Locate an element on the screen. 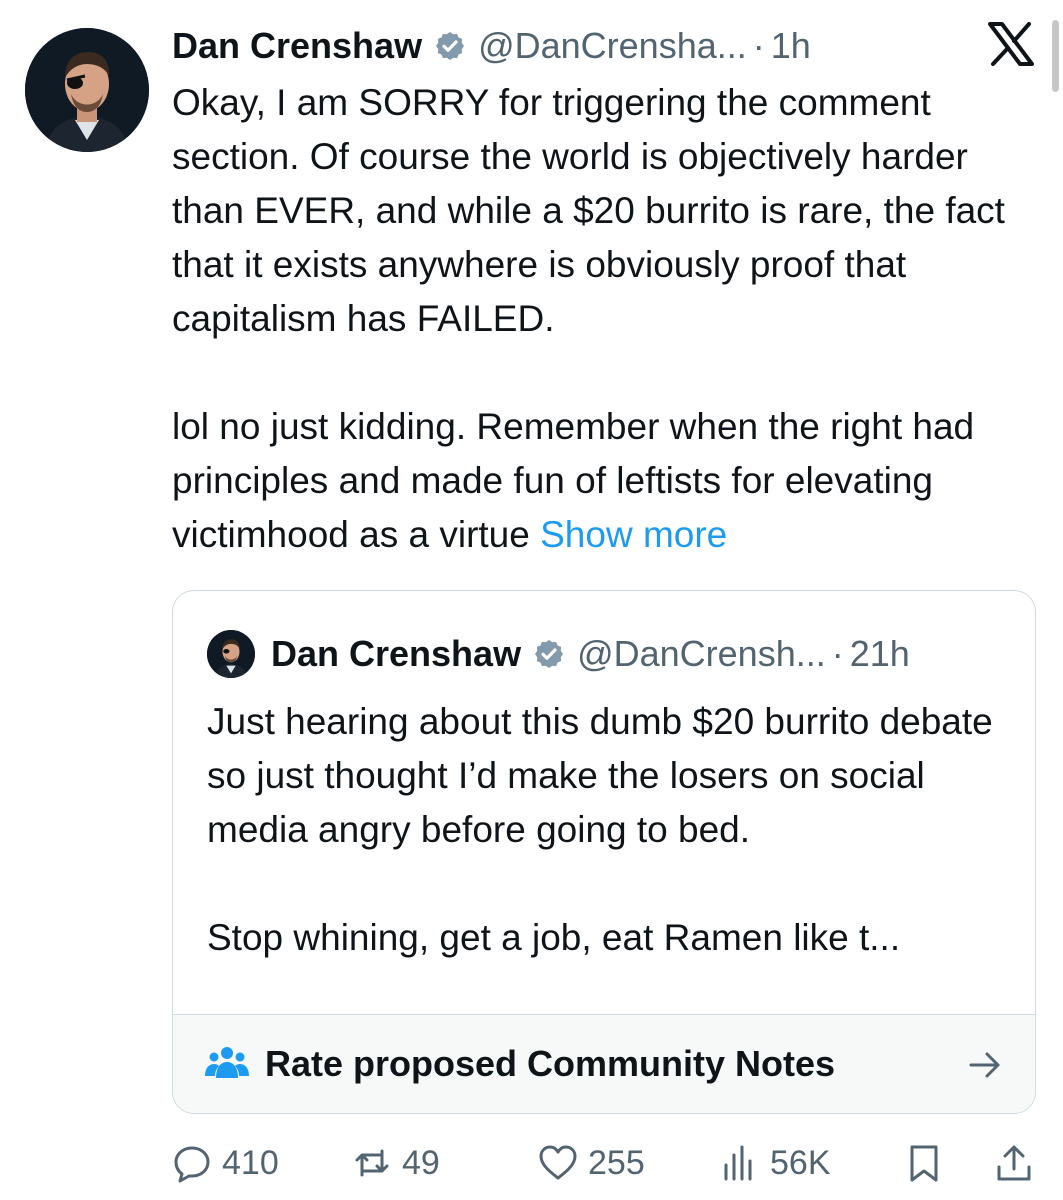 Image resolution: width=1063 pixels, height=1200 pixels. view-count: 56K is located at coordinates (800, 1162).